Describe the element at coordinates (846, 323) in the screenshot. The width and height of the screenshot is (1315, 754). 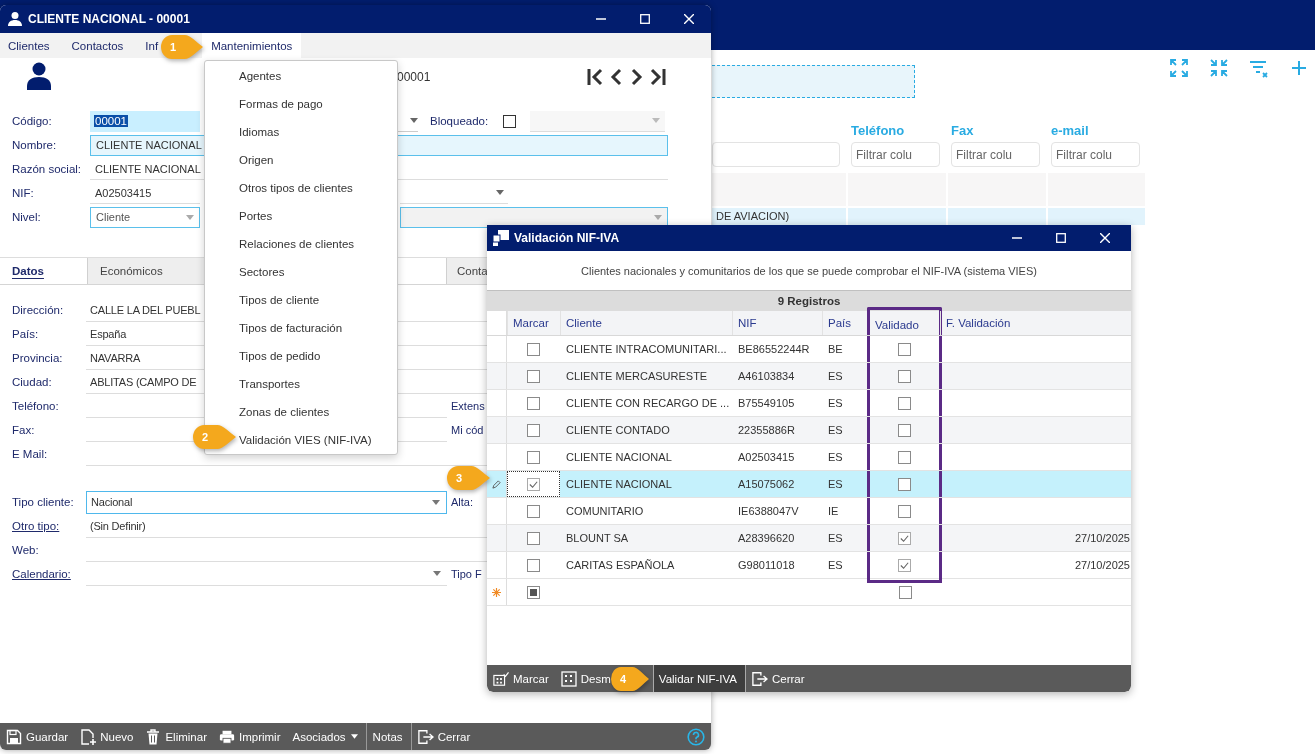
I see `column-header: País` at that location.